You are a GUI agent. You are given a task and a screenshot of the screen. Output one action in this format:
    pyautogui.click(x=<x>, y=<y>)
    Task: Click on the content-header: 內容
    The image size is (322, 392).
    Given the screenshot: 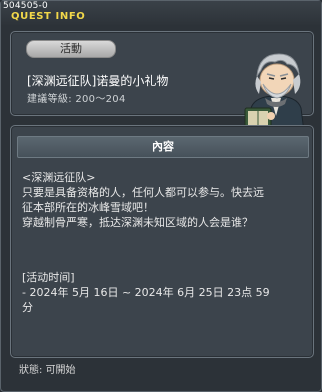 What is the action you would take?
    pyautogui.click(x=163, y=147)
    